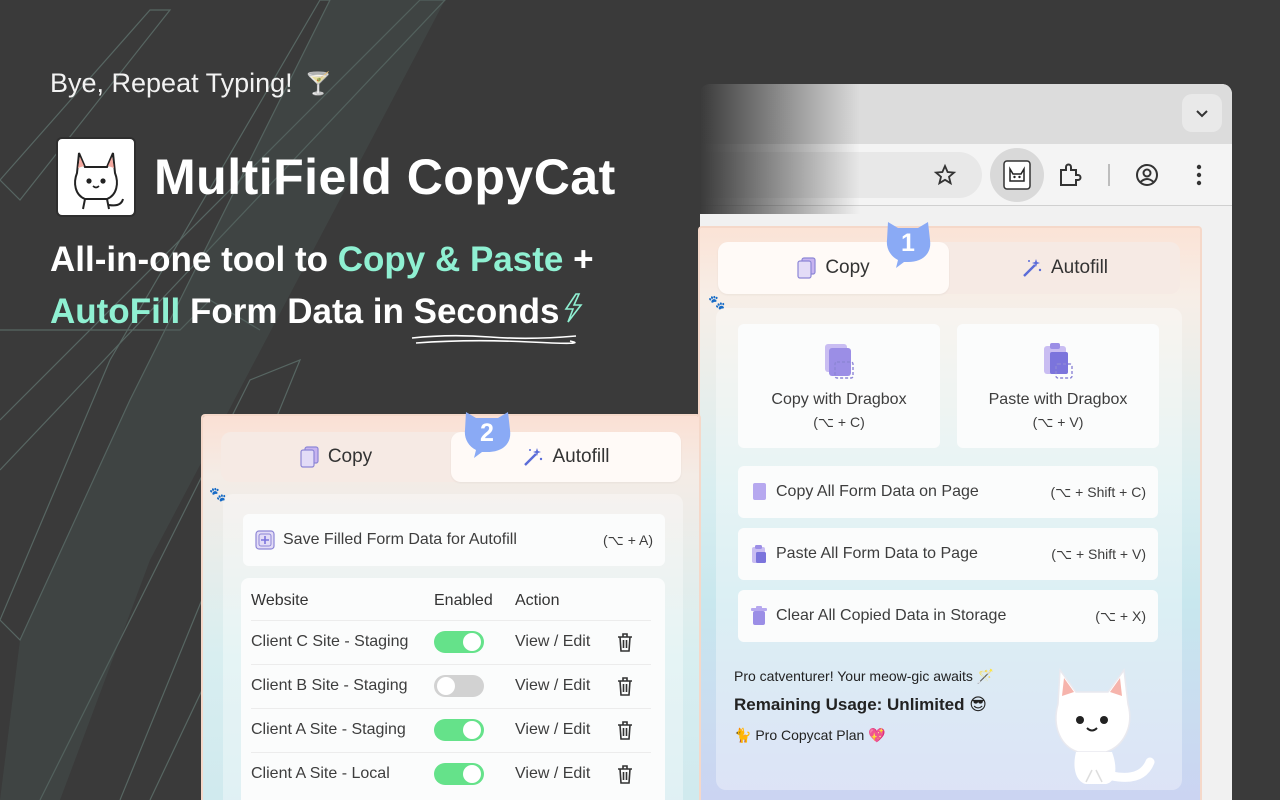 The height and width of the screenshot is (800, 1280). I want to click on brand-name: MultiField CopyCat, so click(385, 177).